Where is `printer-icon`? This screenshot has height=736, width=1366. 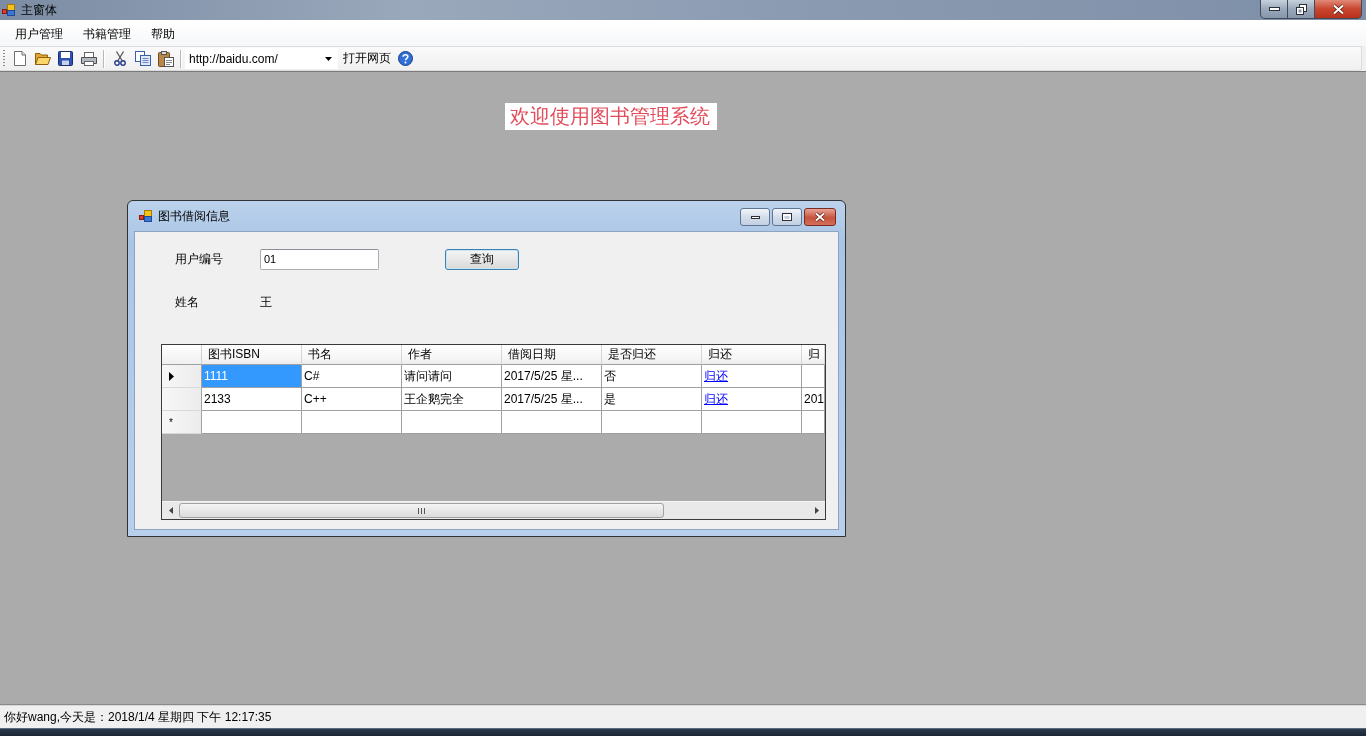
printer-icon is located at coordinates (88, 58).